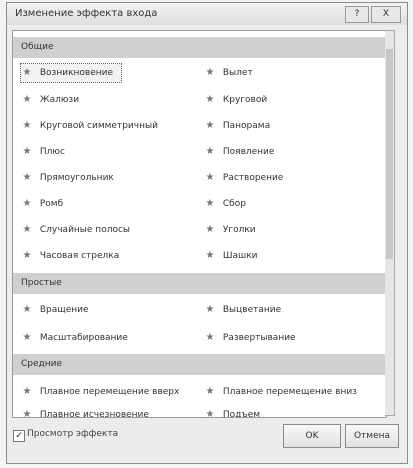  Describe the element at coordinates (100, 392) in the screenshot. I see `effect-item: ★ Плавное перемещение вверх` at that location.